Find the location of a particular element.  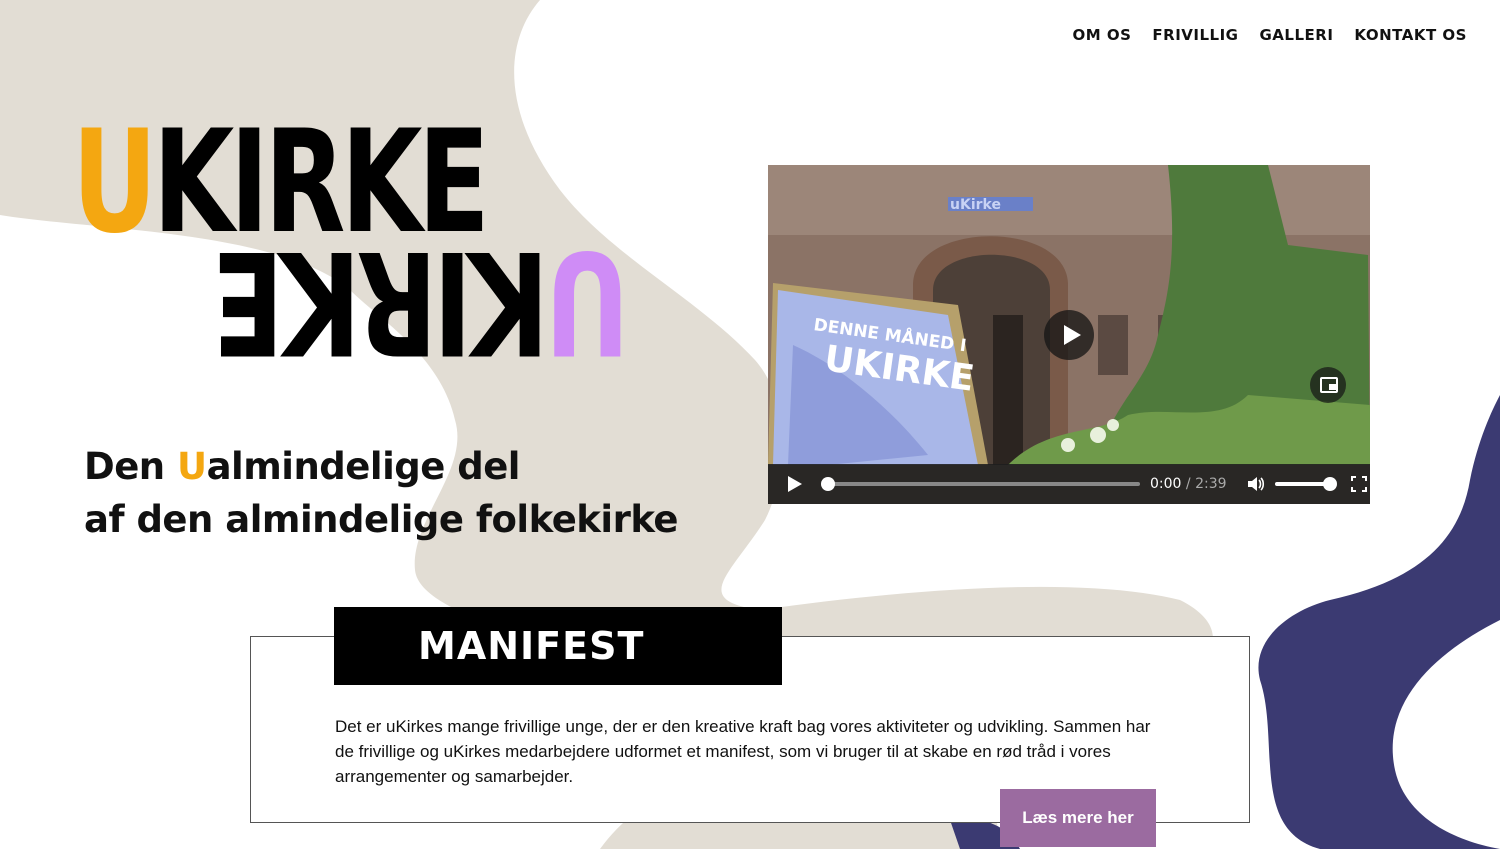

logo-u-purple: U is located at coordinates (589, 301).